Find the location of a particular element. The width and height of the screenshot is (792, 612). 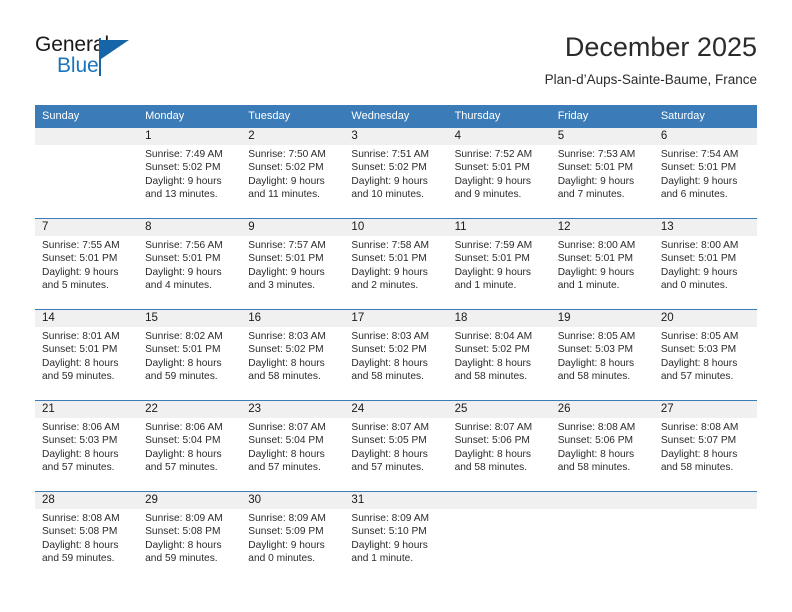

sunrise-time: Sunrise: 8:05 AM is located at coordinates (699, 336).